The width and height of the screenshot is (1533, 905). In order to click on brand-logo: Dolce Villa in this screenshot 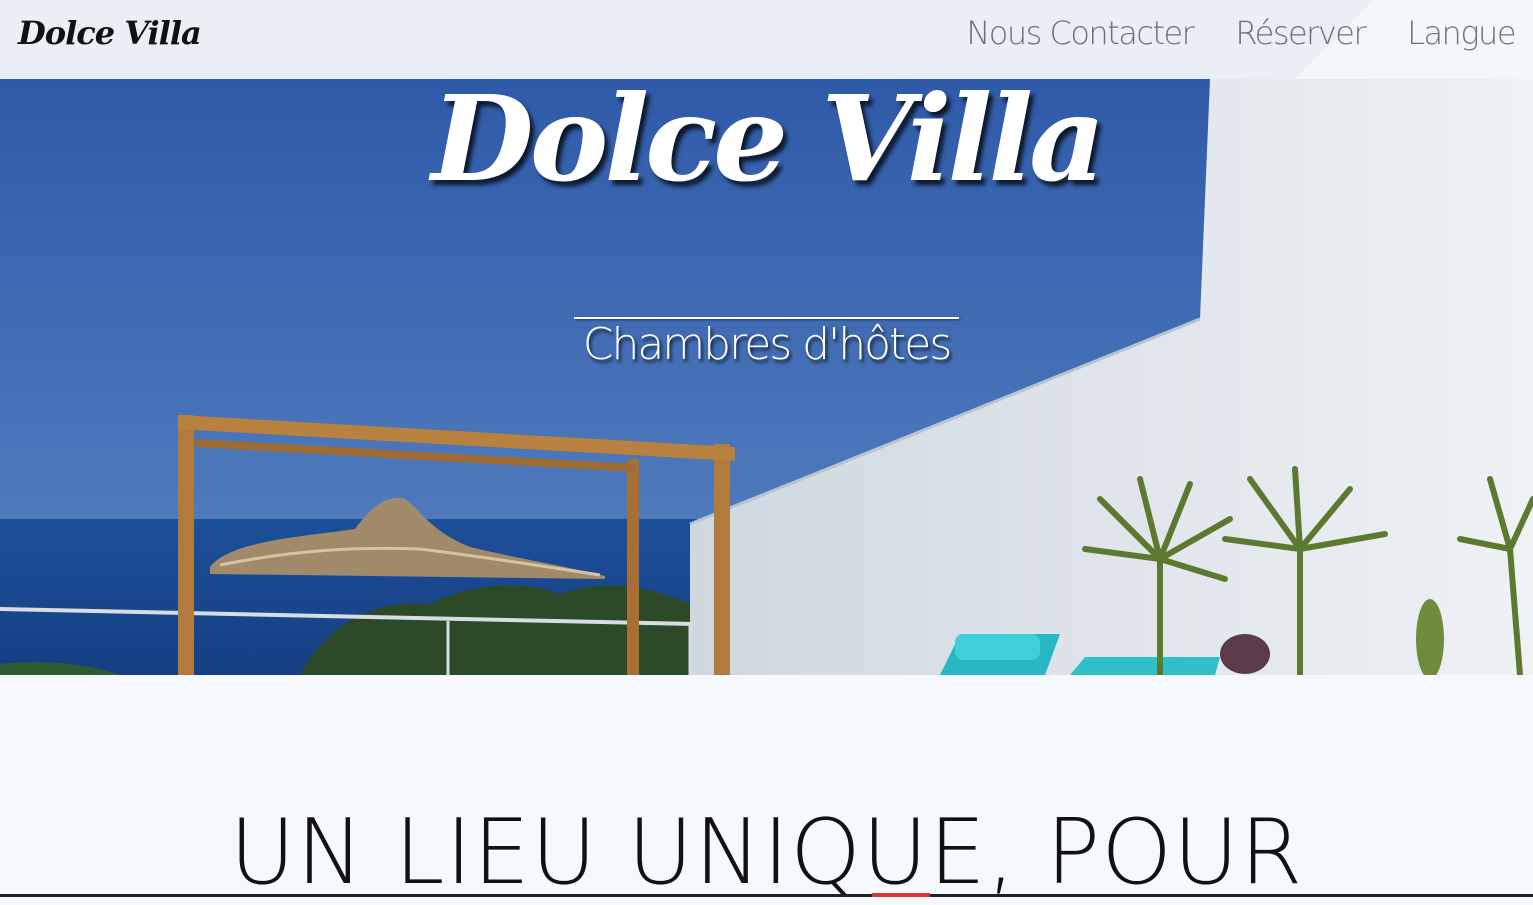, I will do `click(110, 33)`.